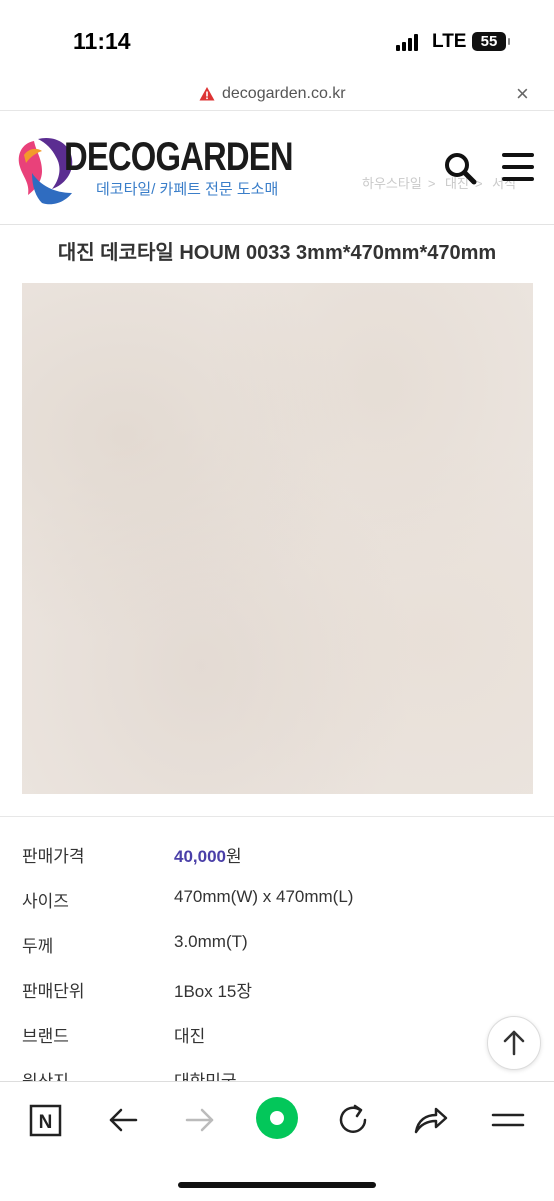 The width and height of the screenshot is (554, 1201). I want to click on url-bar: decogarden.co.kr ×, so click(277, 95).